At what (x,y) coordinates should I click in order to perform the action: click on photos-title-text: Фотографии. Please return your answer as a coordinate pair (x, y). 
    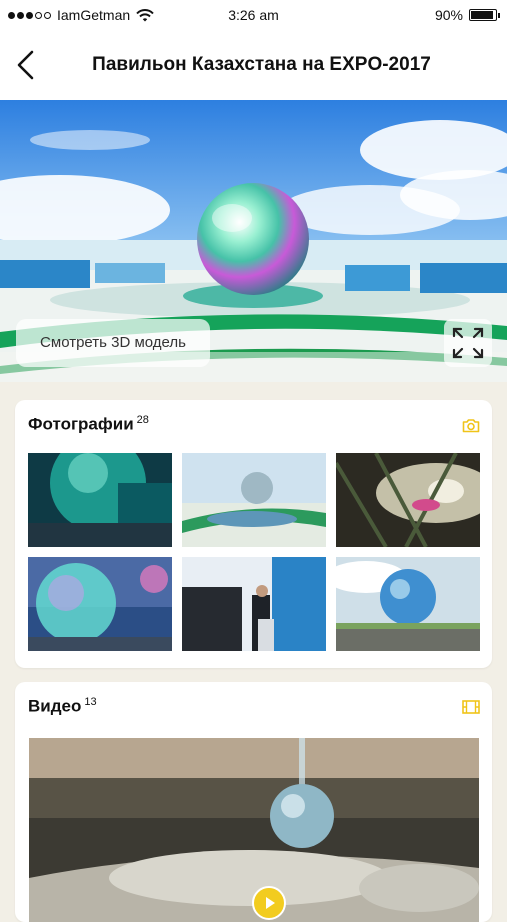
    Looking at the image, I should click on (81, 424).